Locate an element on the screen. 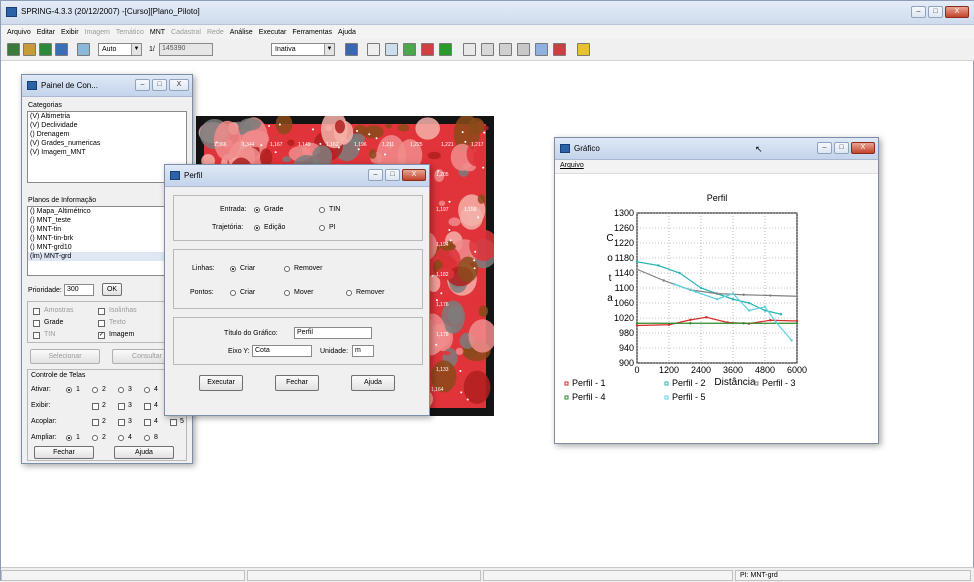 The width and height of the screenshot is (974, 582). pencil-icon is located at coordinates (61, 49).